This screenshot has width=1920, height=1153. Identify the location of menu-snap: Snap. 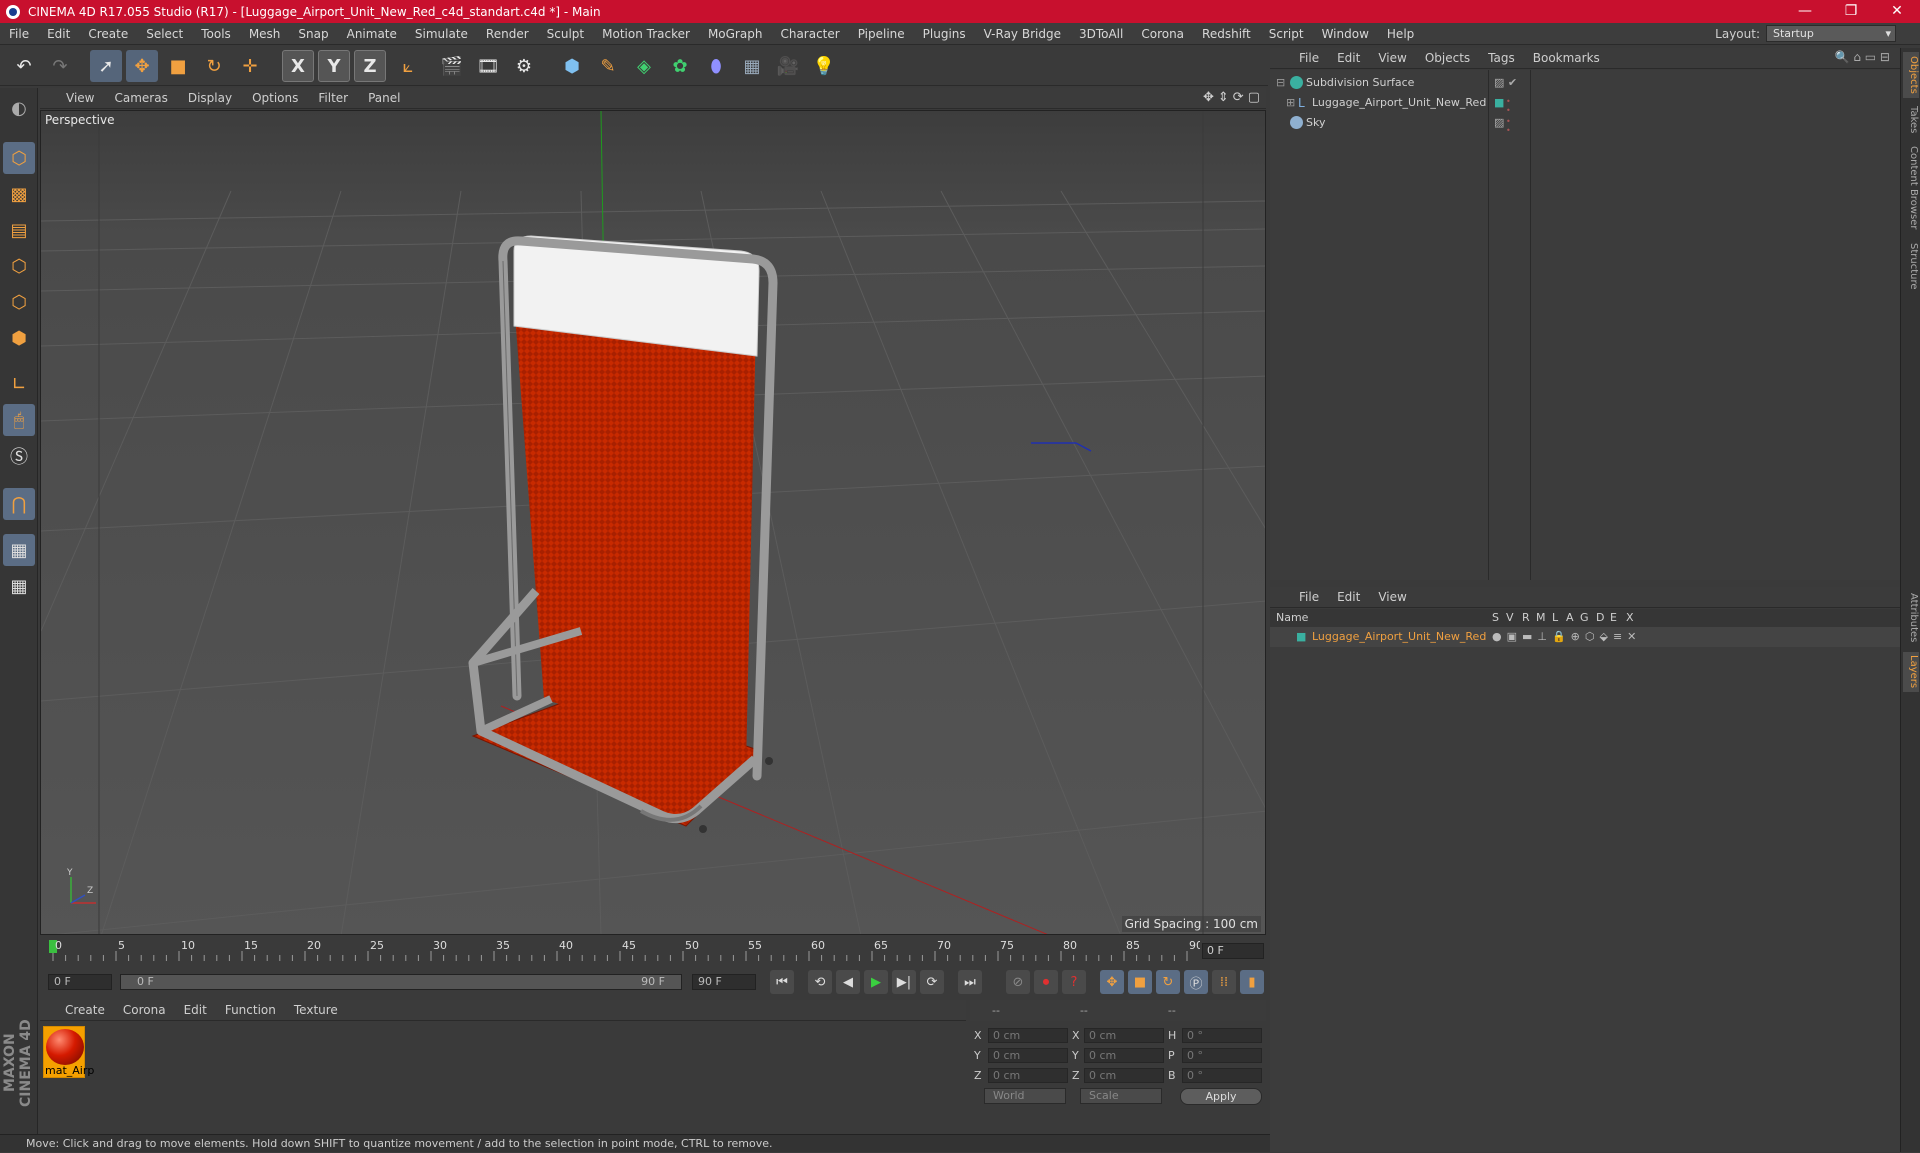
(313, 34).